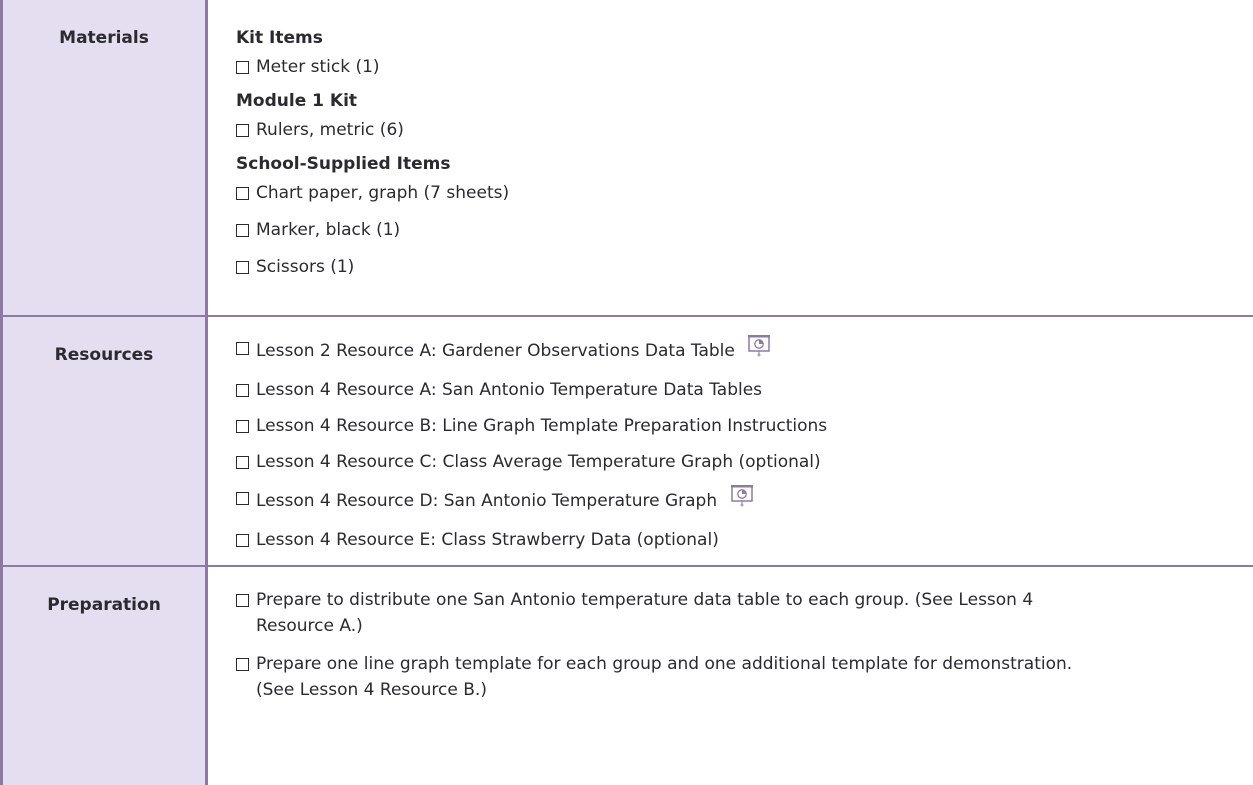  Describe the element at coordinates (744, 164) in the screenshot. I see `group-title: School-Supplied Items` at that location.